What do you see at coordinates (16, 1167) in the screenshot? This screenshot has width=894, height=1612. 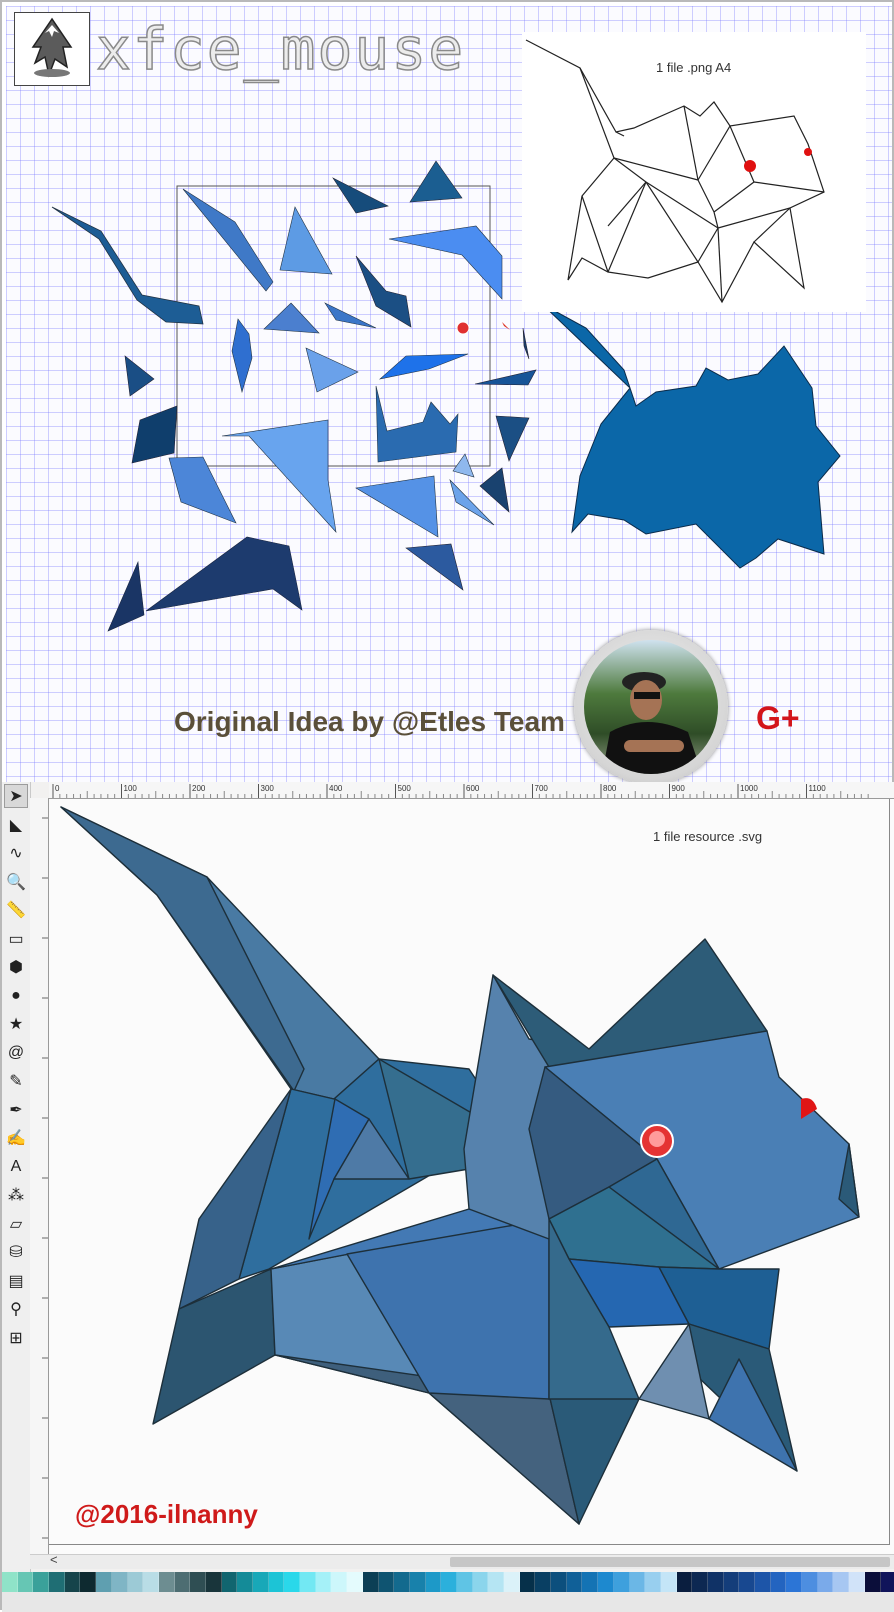 I see `text-tool: A` at bounding box center [16, 1167].